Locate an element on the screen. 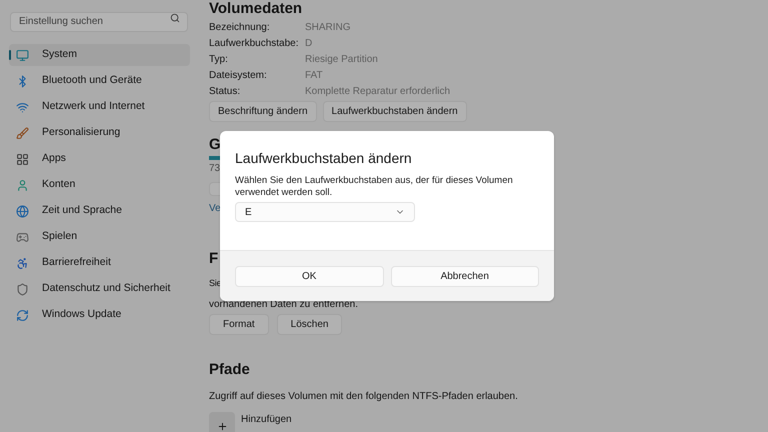 The width and height of the screenshot is (768, 432). field-value: Komplette Reparatur erforderlich is located at coordinates (377, 91).